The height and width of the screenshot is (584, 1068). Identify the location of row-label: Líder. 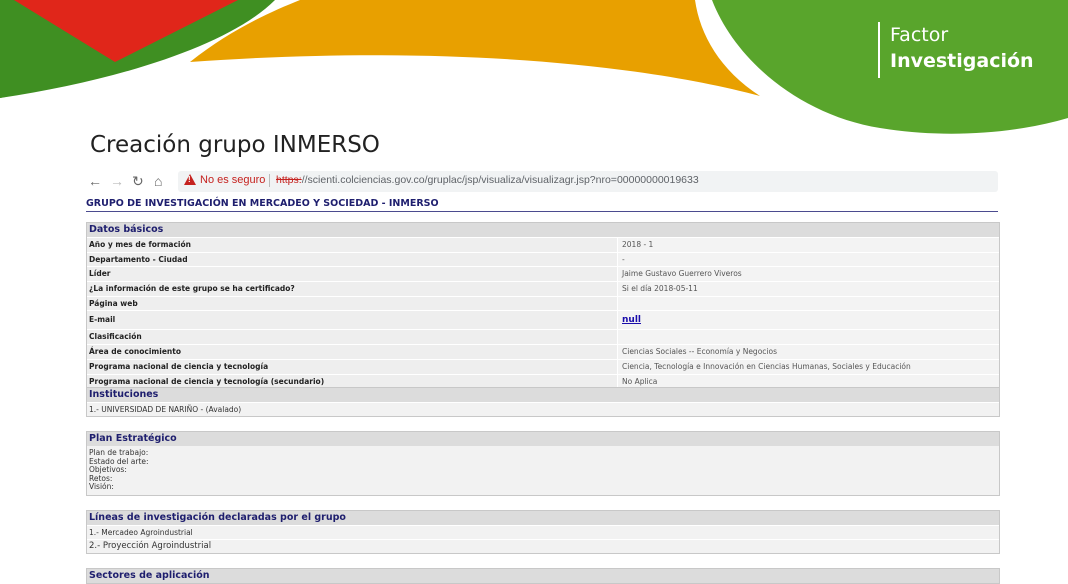
(352, 274).